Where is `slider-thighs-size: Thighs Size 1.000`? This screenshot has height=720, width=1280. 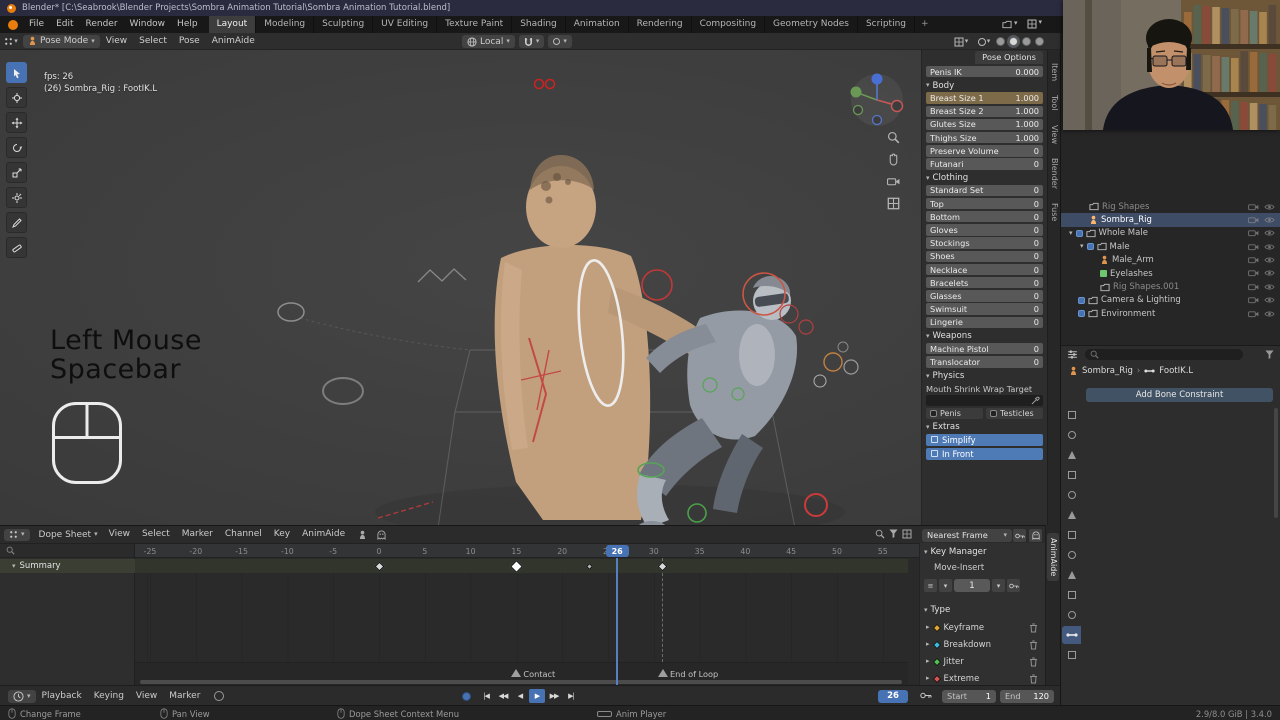
slider-thighs-size: Thighs Size 1.000 is located at coordinates (984, 137).